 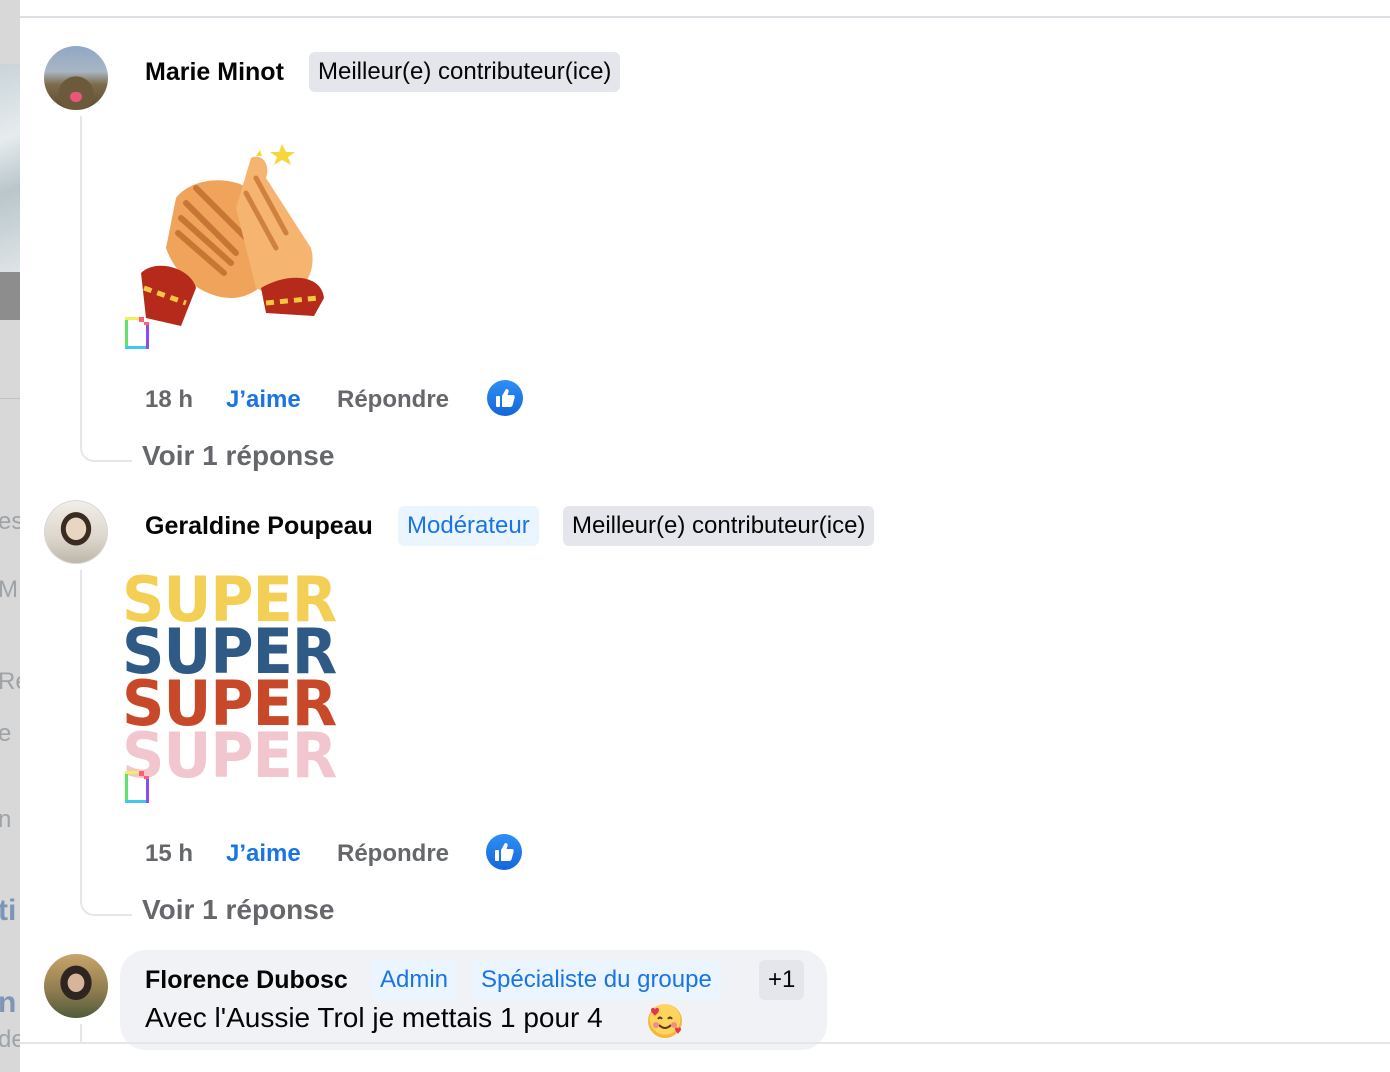 What do you see at coordinates (10, 681) in the screenshot?
I see `background-text-fragment: Ré` at bounding box center [10, 681].